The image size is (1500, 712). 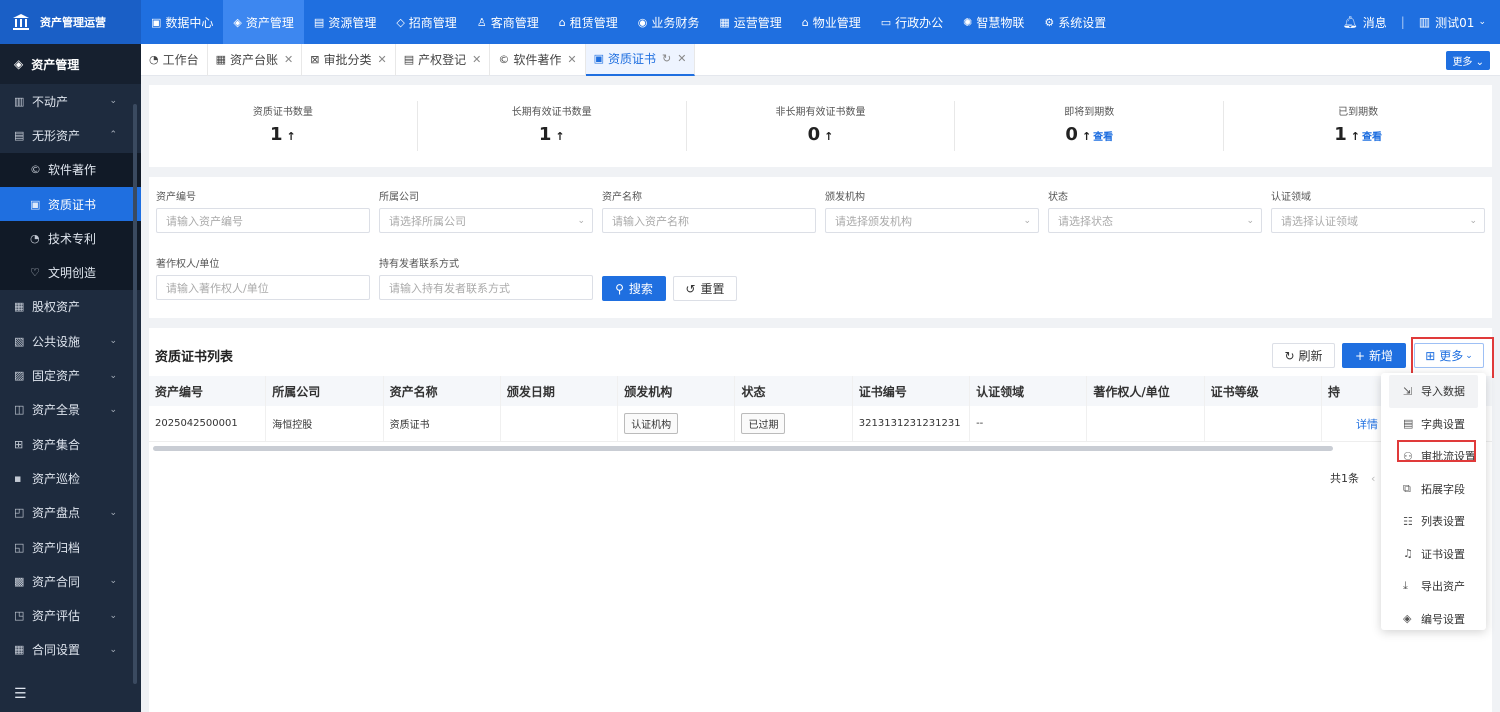 I want to click on menu-icon: ⊞, so click(x=19, y=444).